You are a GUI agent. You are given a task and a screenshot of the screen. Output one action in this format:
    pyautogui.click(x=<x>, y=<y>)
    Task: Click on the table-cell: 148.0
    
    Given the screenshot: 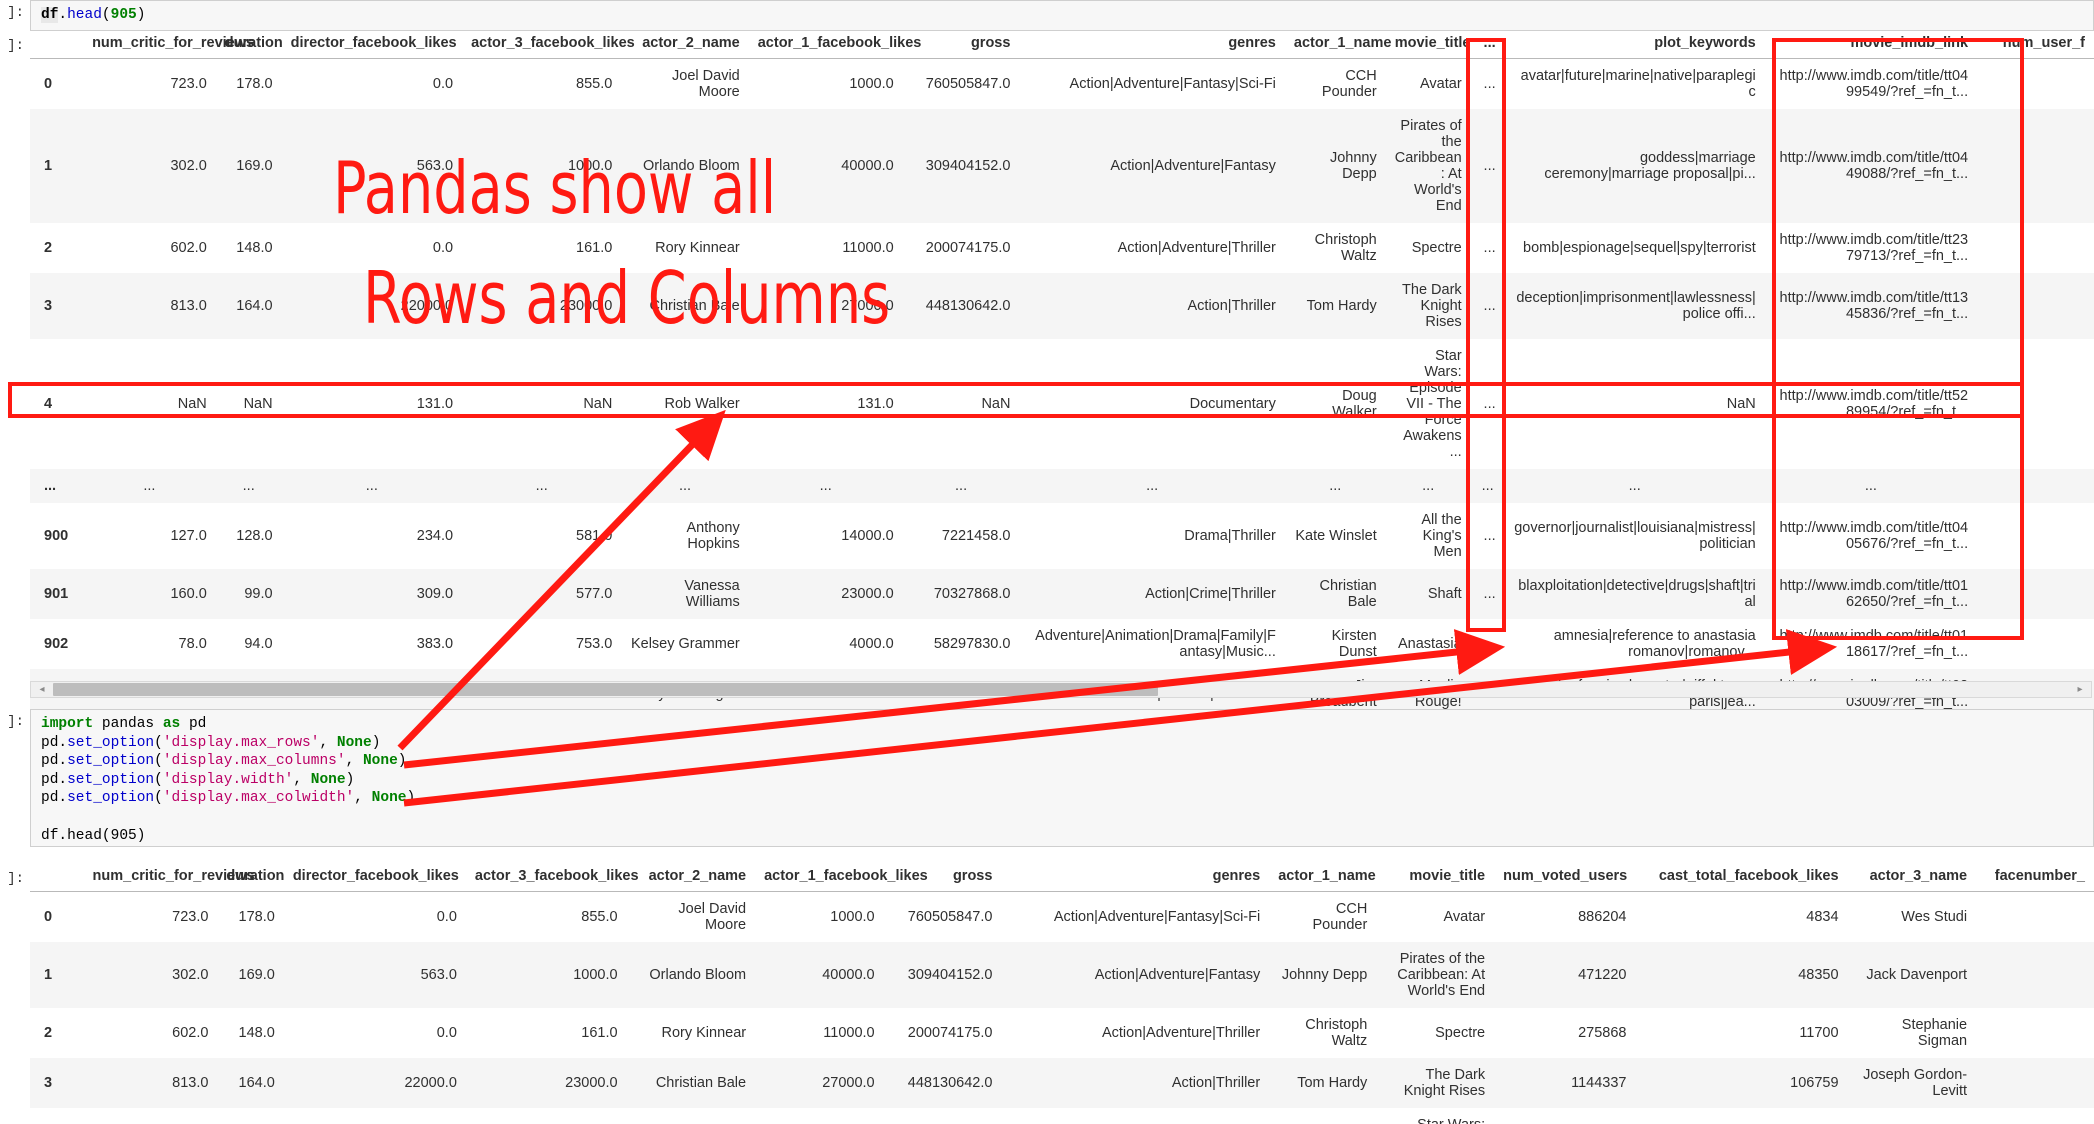 What is the action you would take?
    pyautogui.click(x=254, y=248)
    